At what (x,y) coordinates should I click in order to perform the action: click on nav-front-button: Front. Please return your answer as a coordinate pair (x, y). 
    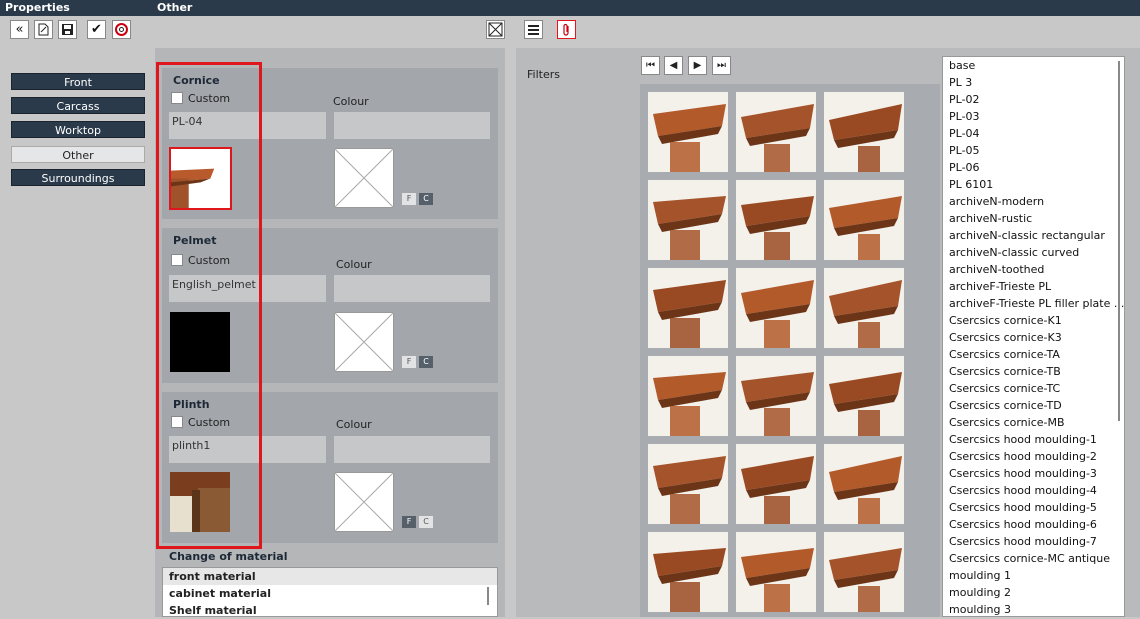
    Looking at the image, I should click on (78, 81).